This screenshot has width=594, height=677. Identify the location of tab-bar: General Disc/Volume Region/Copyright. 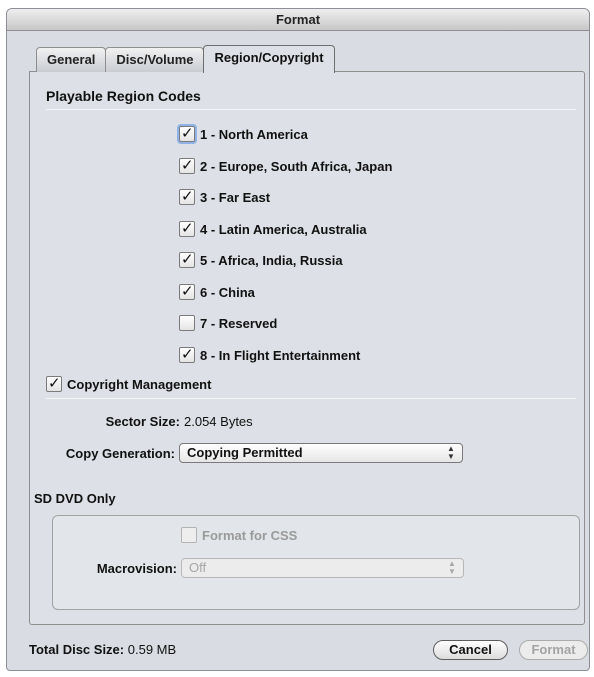
(185, 59).